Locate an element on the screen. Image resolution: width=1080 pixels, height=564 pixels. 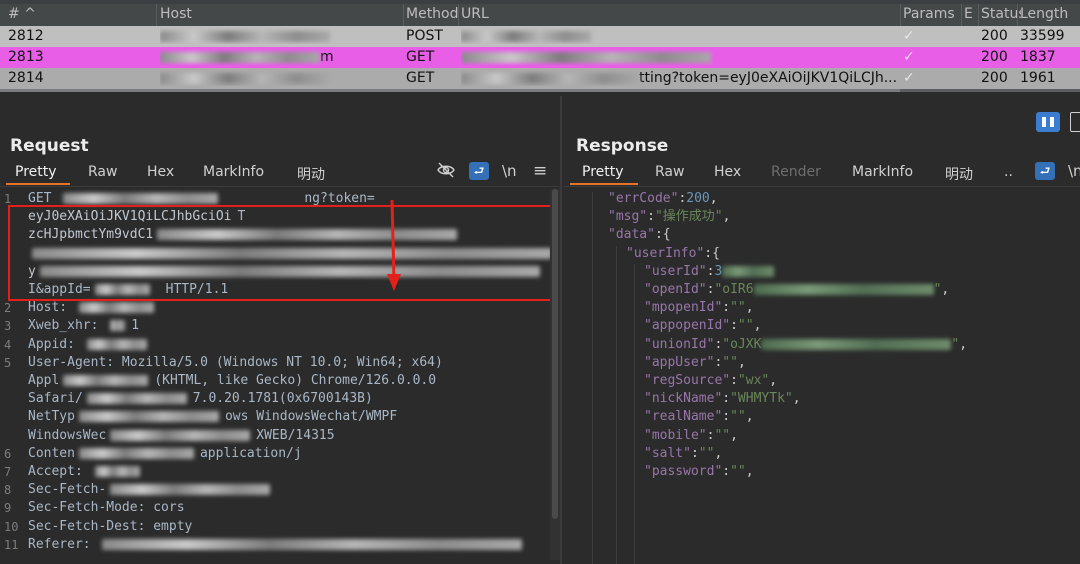
json-line: "salt":"", is located at coordinates (683, 454).